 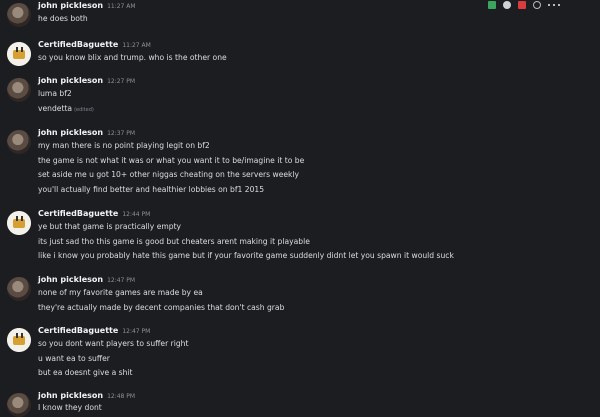 I want to click on message-text: u want ea to suffer, so click(x=74, y=358).